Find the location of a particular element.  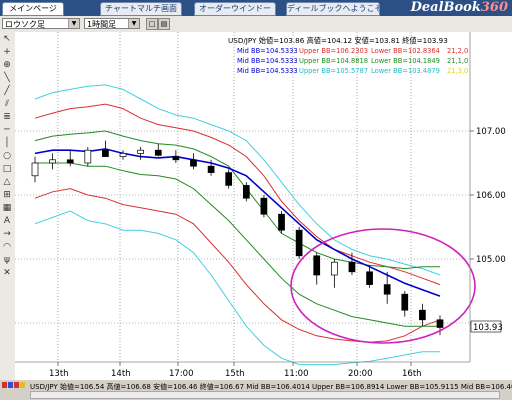

tab-main-page: メインページ is located at coordinates (33, 9).